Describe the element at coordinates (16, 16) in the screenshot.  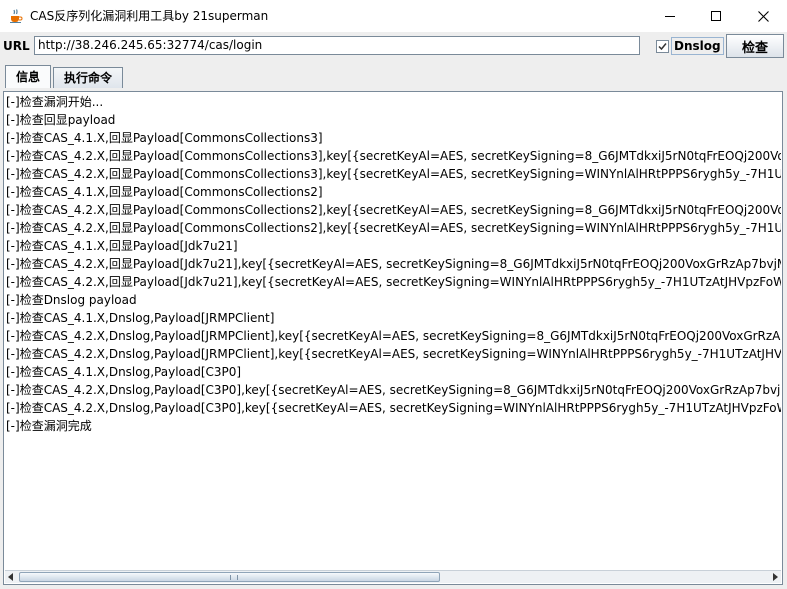
I see `java-coffee-cup-icon` at that location.